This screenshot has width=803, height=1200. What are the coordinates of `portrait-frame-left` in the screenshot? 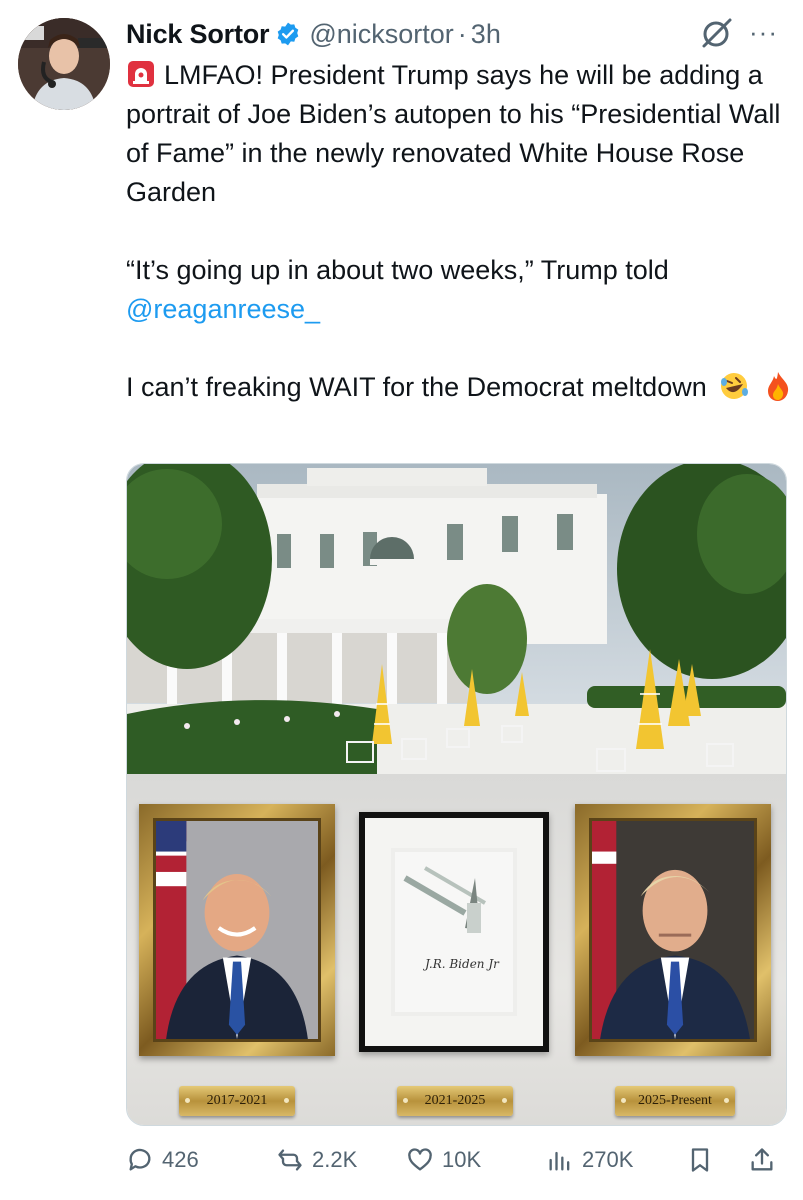 It's located at (237, 930).